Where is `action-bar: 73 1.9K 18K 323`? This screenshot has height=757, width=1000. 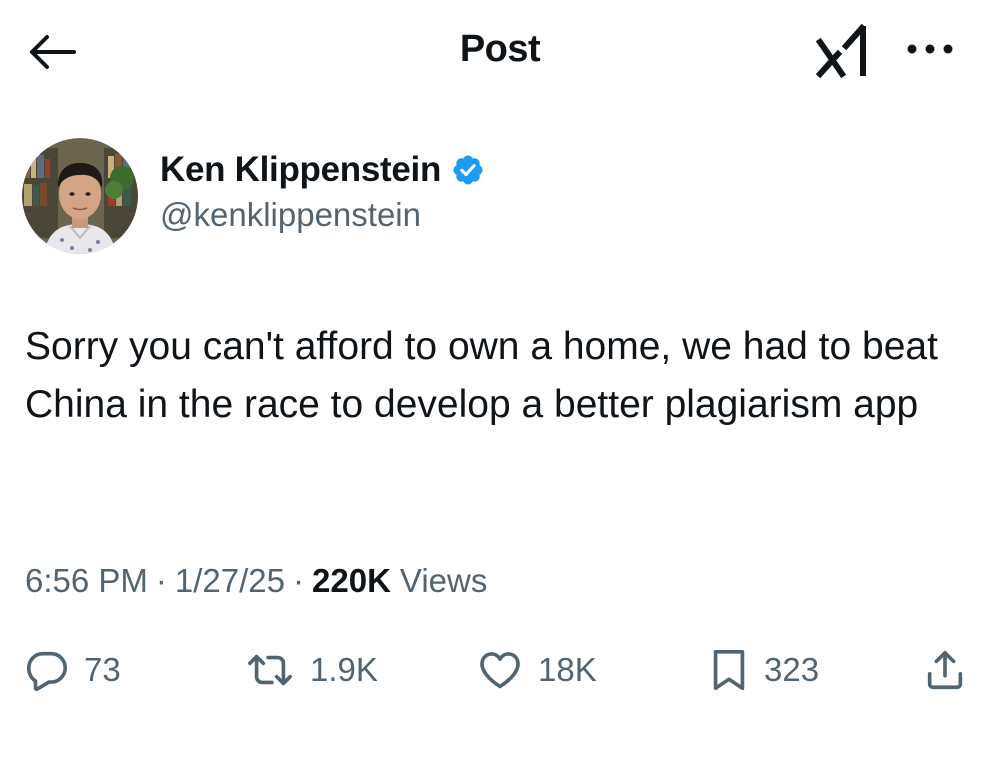 action-bar: 73 1.9K 18K 323 is located at coordinates (500, 670).